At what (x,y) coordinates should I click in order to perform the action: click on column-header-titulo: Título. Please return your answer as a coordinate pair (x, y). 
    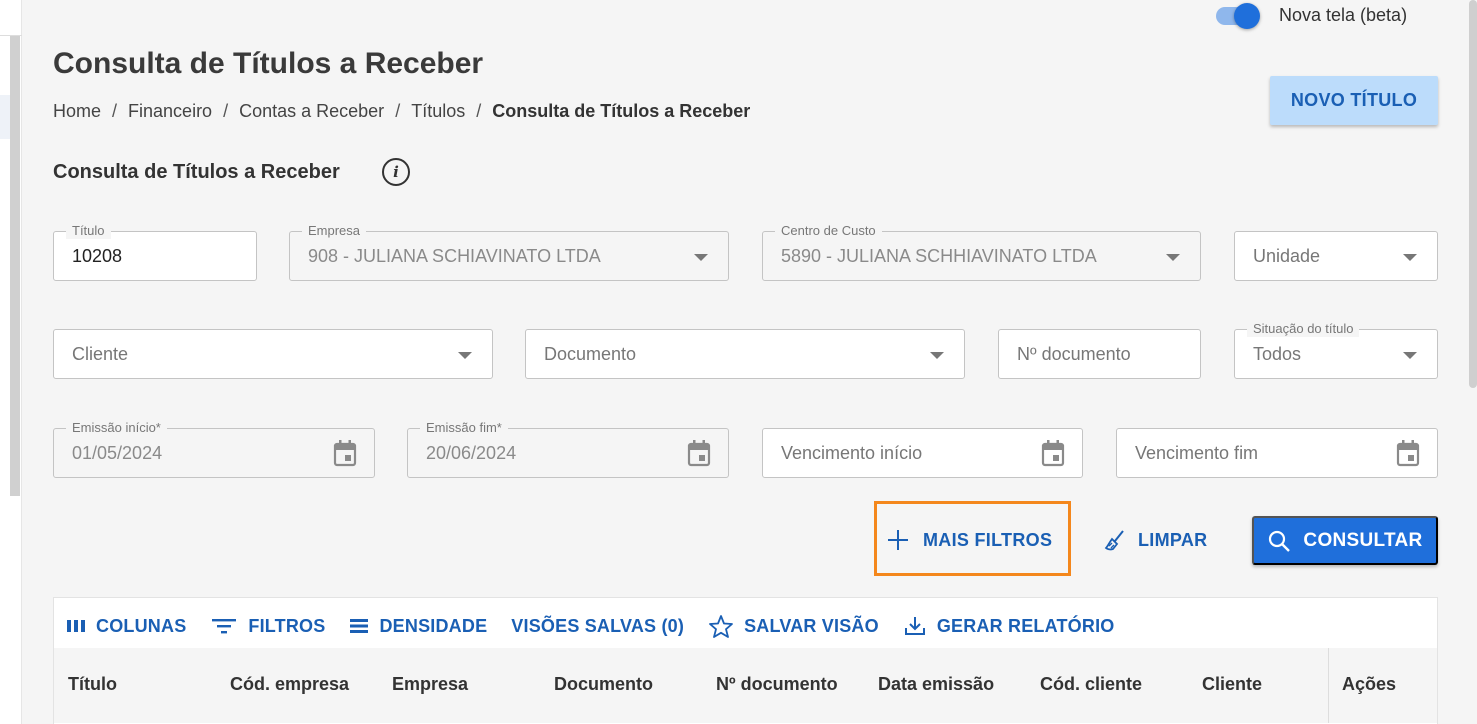
    Looking at the image, I should click on (92, 684).